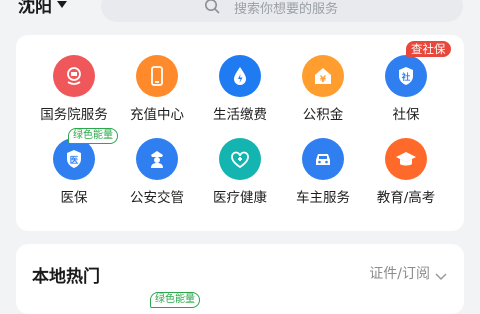 Image resolution: width=480 pixels, height=314 pixels. Describe the element at coordinates (286, 9) in the screenshot. I see `search-placeholder: 搜索你想要的服务` at that location.